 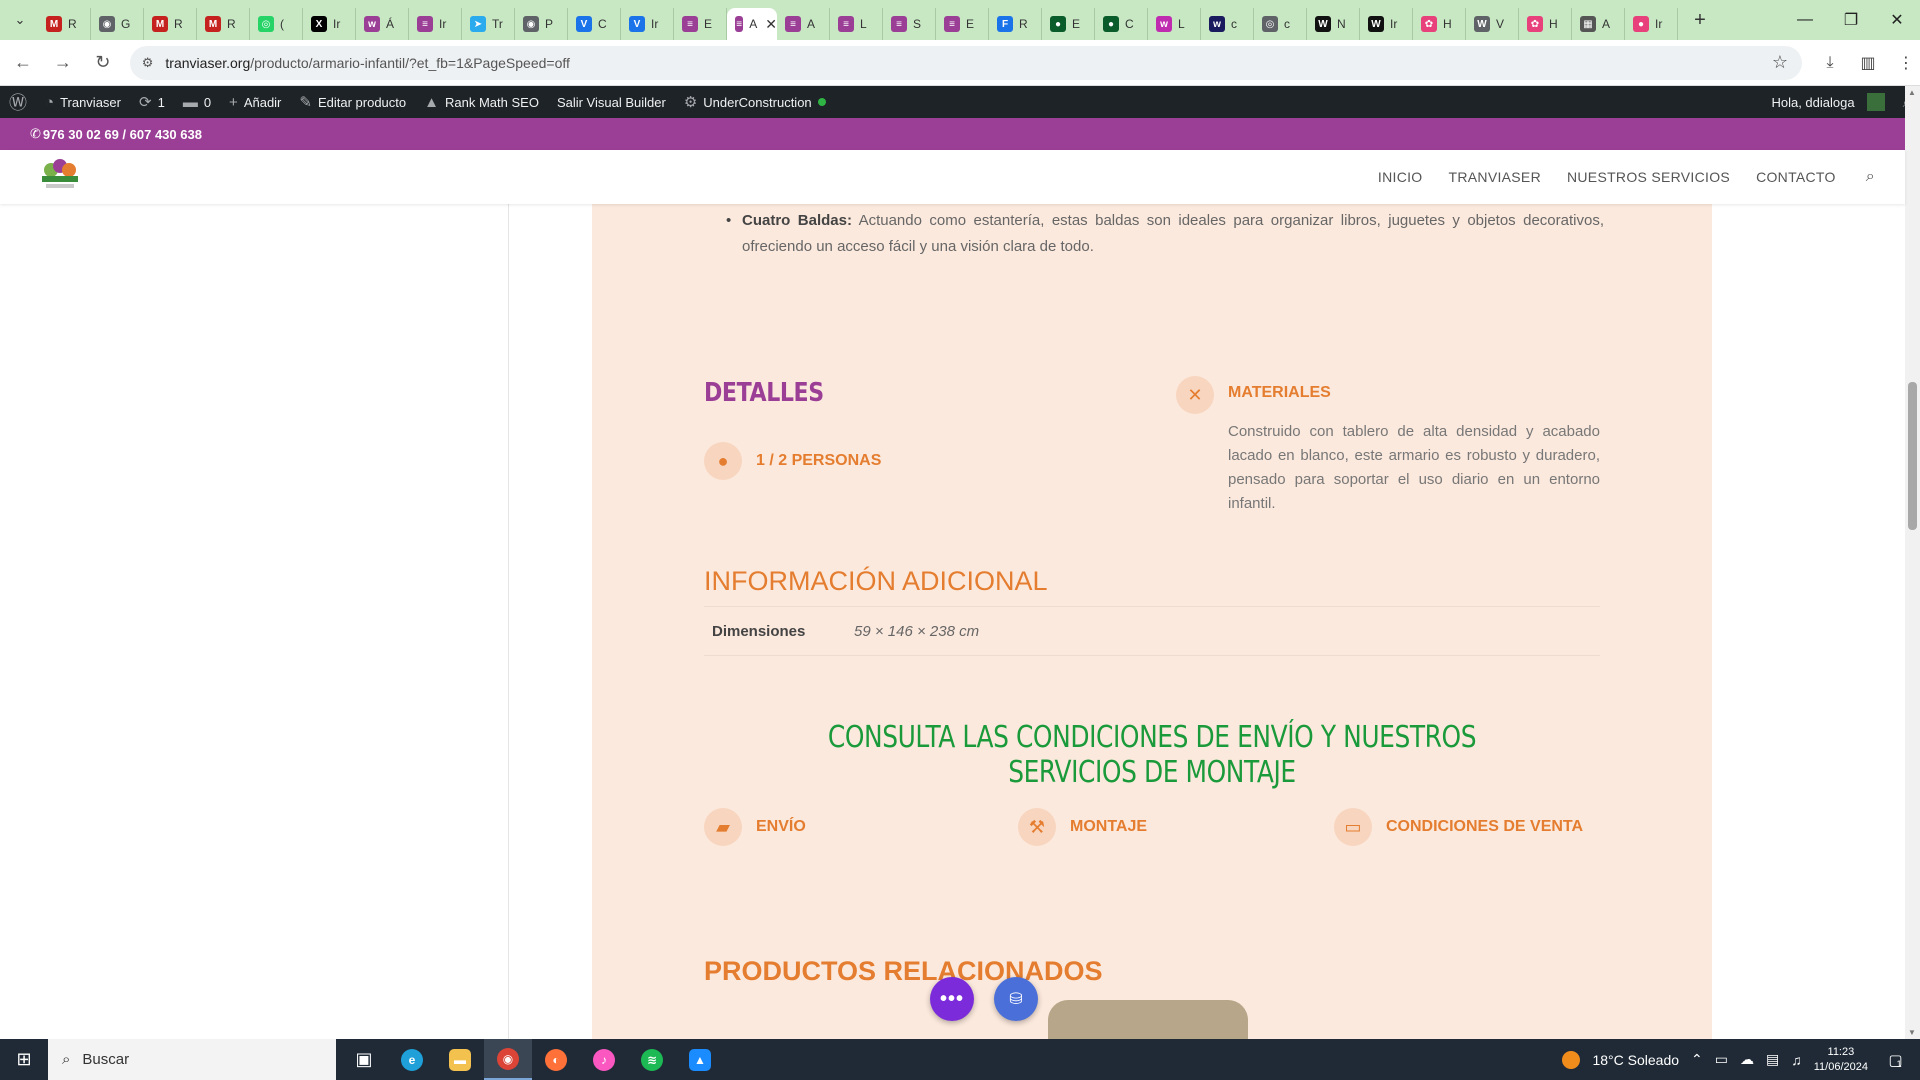 What do you see at coordinates (23, 63) in the screenshot?
I see `back-icon: ←` at bounding box center [23, 63].